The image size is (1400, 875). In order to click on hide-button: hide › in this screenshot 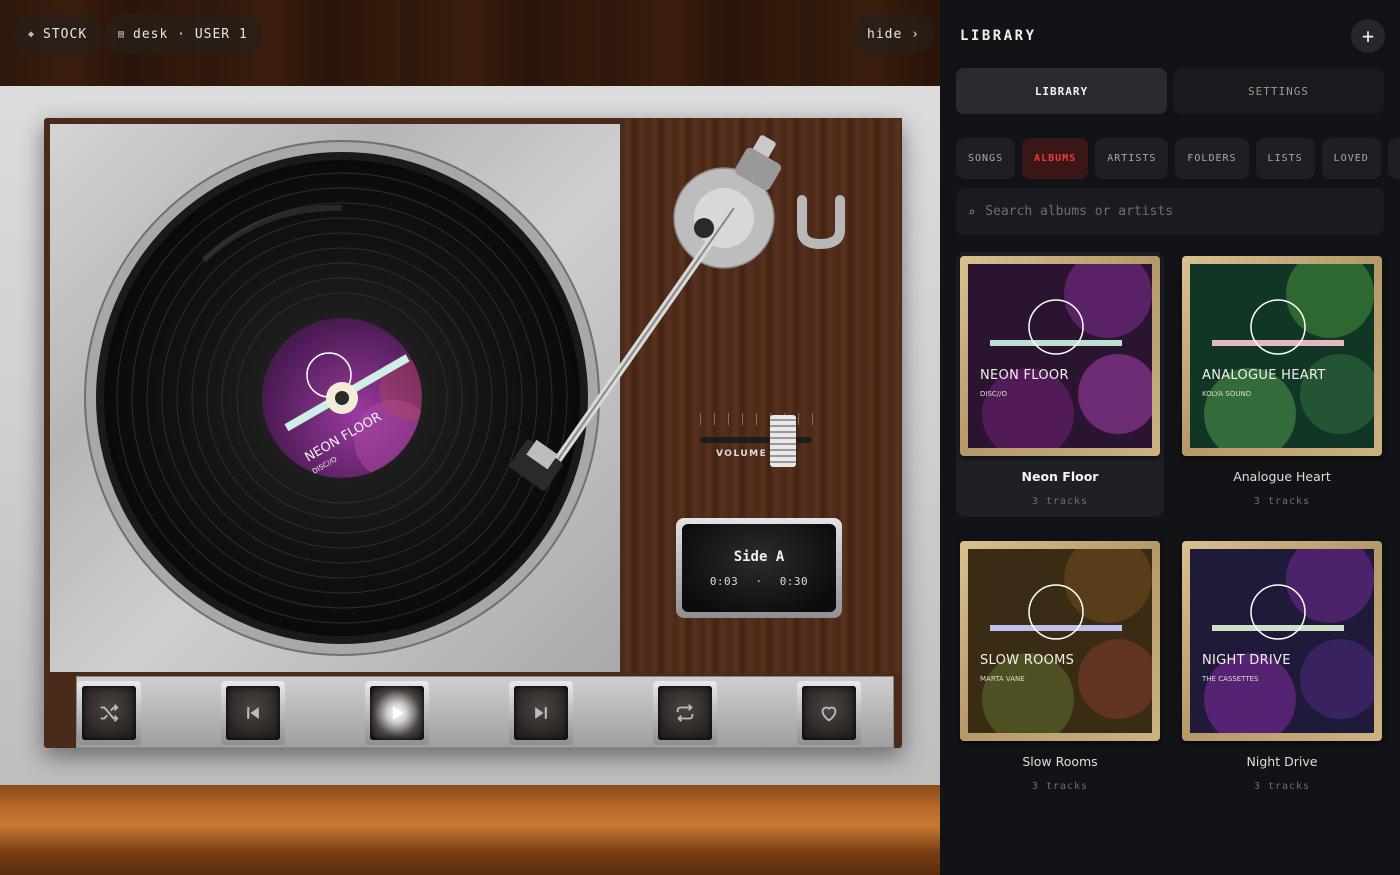, I will do `click(893, 34)`.